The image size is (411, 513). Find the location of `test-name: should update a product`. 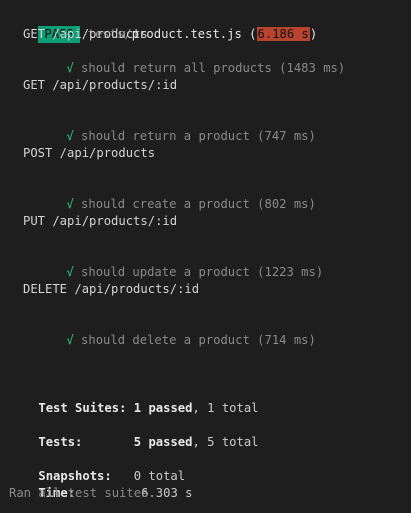

test-name: should update a product is located at coordinates (165, 272).